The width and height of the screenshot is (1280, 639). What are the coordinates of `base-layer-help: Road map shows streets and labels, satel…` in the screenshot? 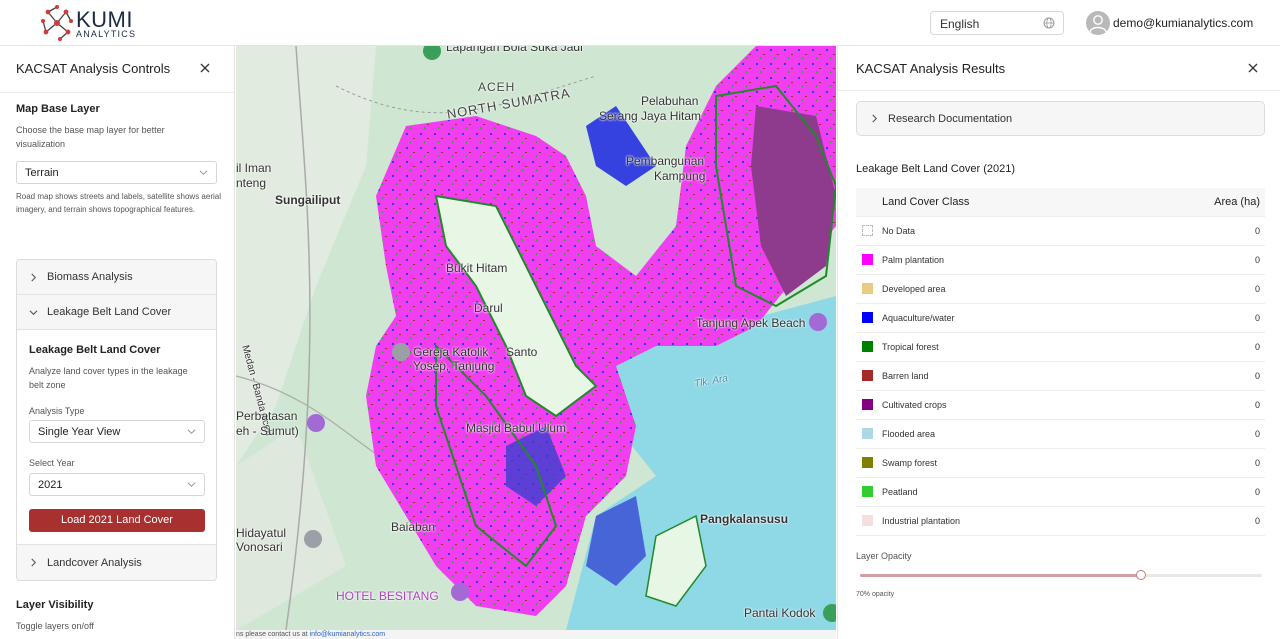 It's located at (118, 203).